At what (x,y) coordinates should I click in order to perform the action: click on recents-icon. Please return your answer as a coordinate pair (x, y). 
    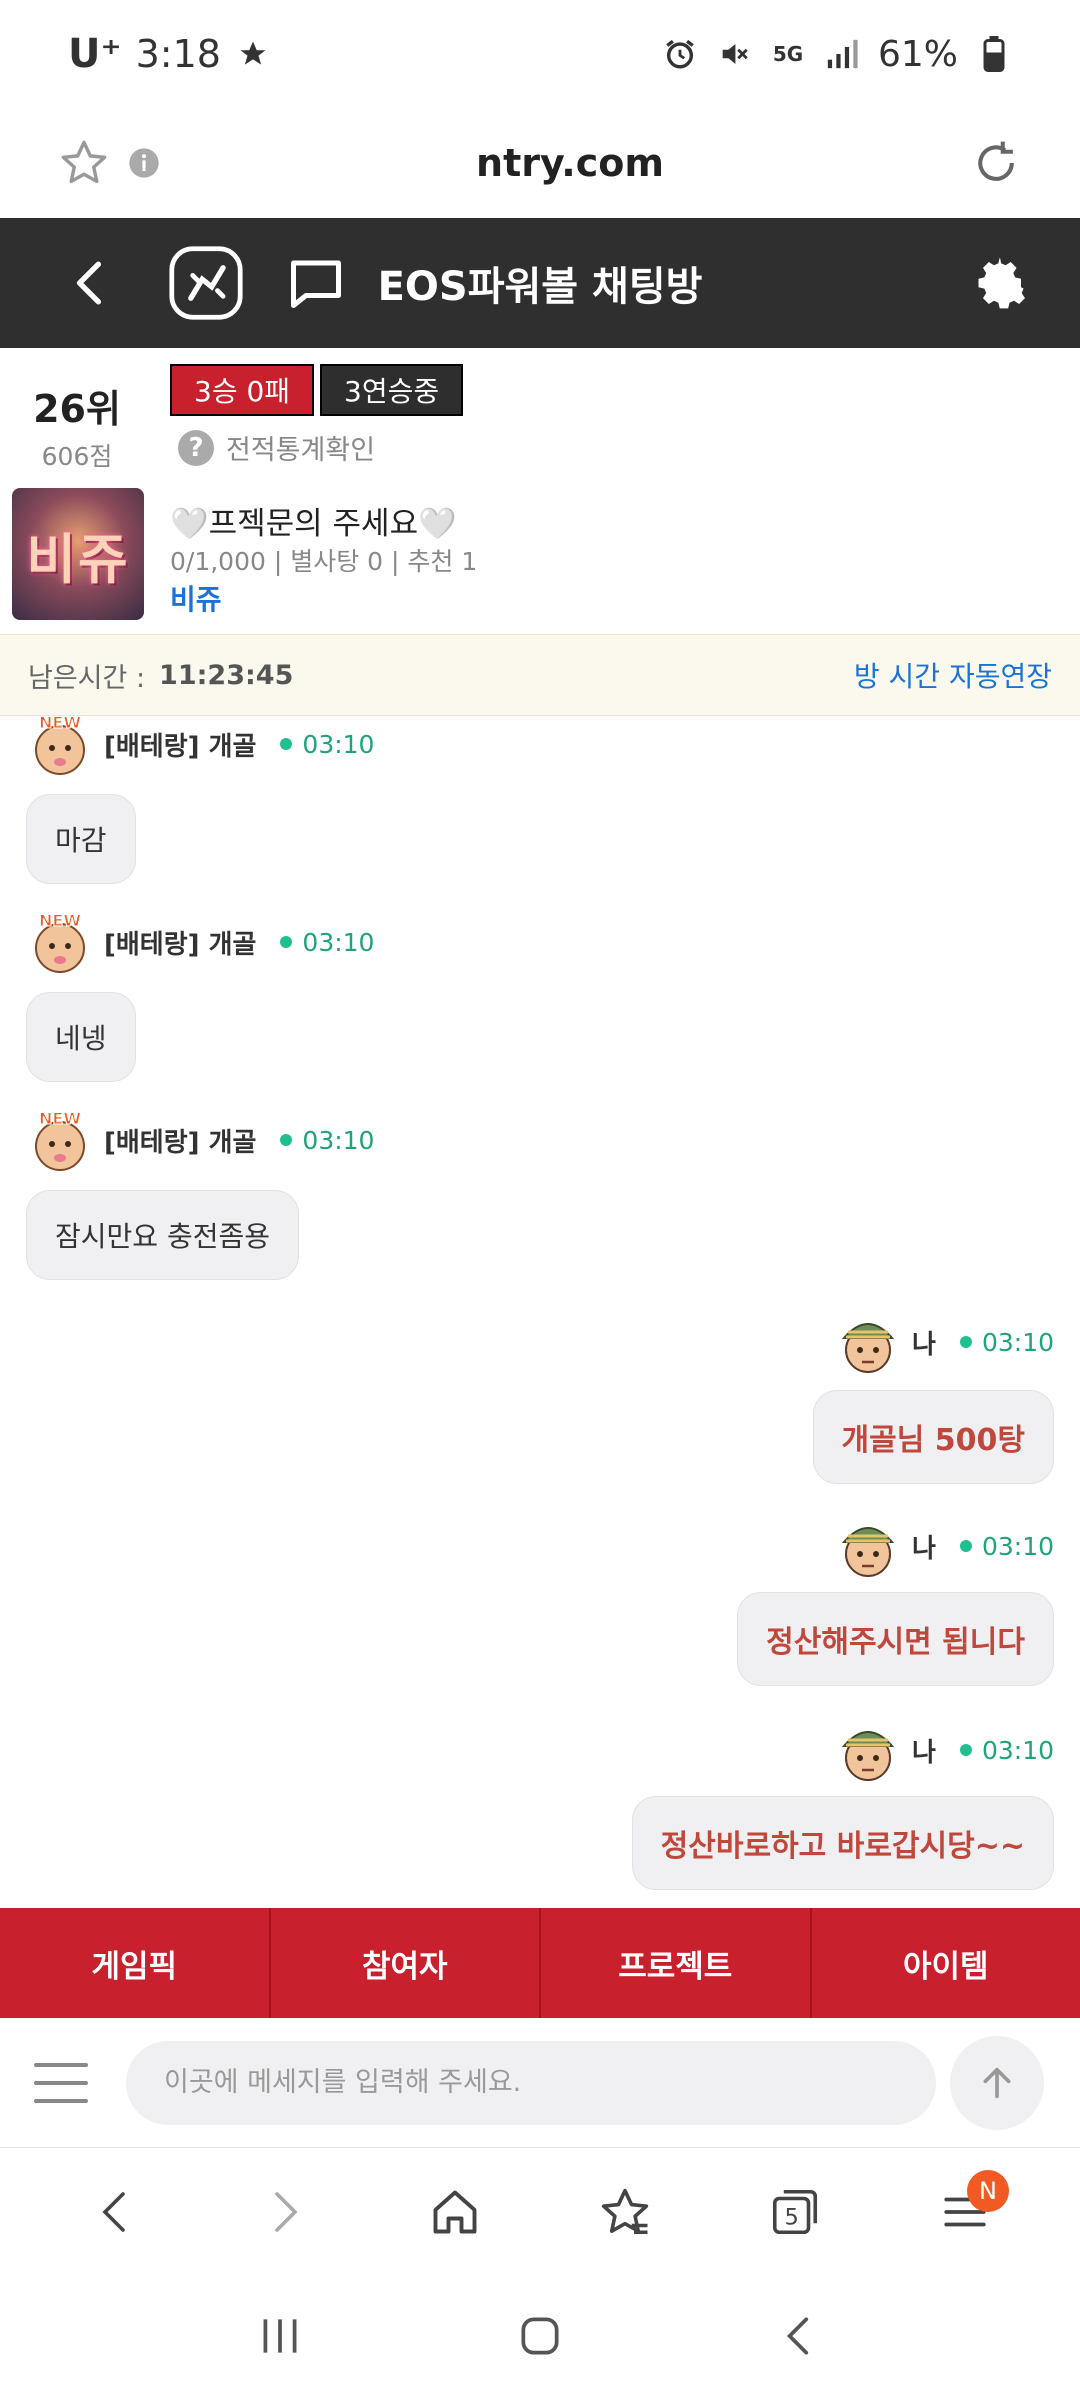
    Looking at the image, I should click on (280, 2336).